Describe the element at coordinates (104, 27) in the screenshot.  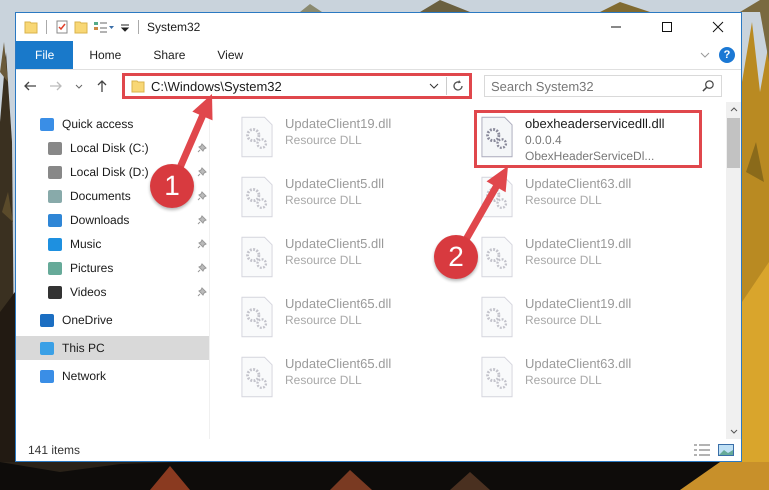
I see `view-dropdown-icon` at that location.